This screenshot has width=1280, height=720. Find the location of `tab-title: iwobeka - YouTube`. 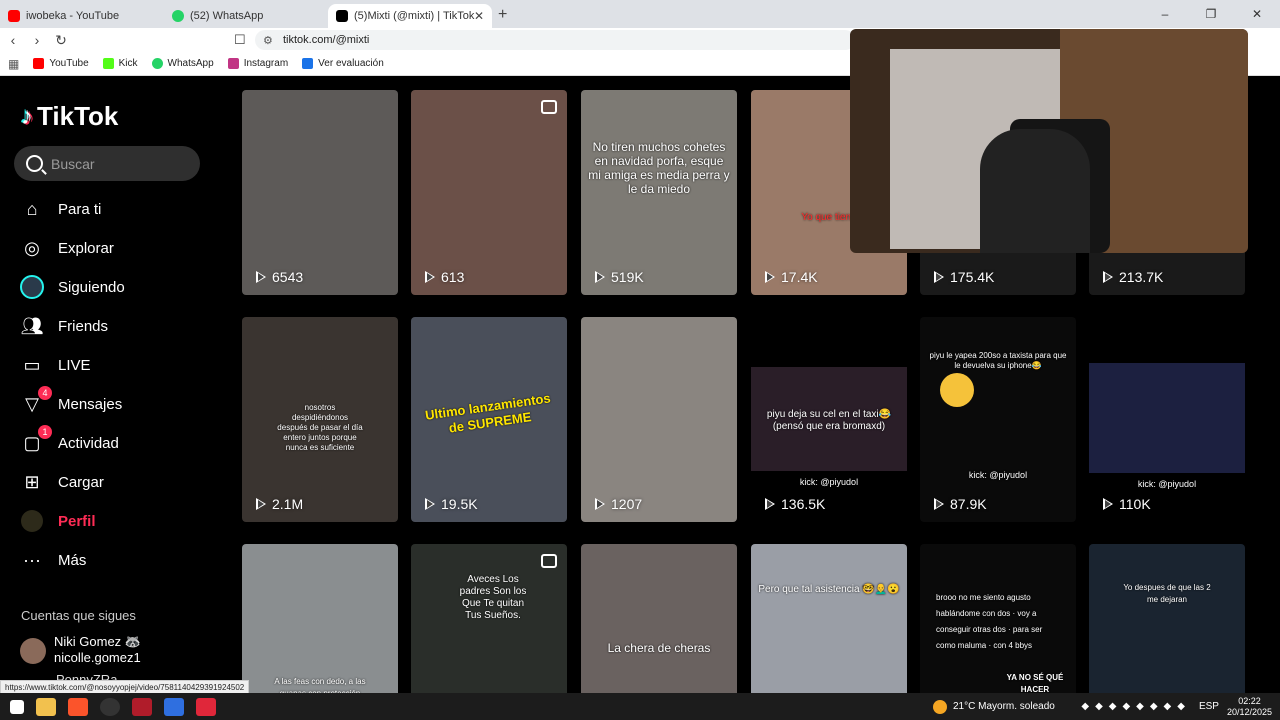

tab-title: iwobeka - YouTube is located at coordinates (73, 16).